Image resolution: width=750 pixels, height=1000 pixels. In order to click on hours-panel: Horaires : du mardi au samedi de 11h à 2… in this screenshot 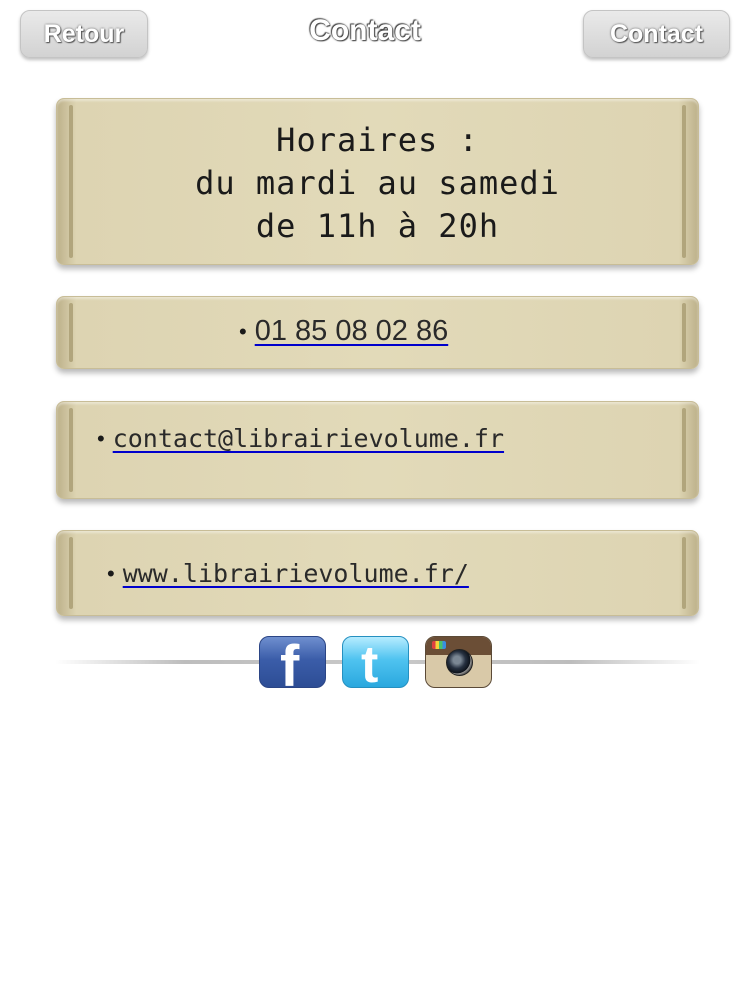, I will do `click(377, 181)`.